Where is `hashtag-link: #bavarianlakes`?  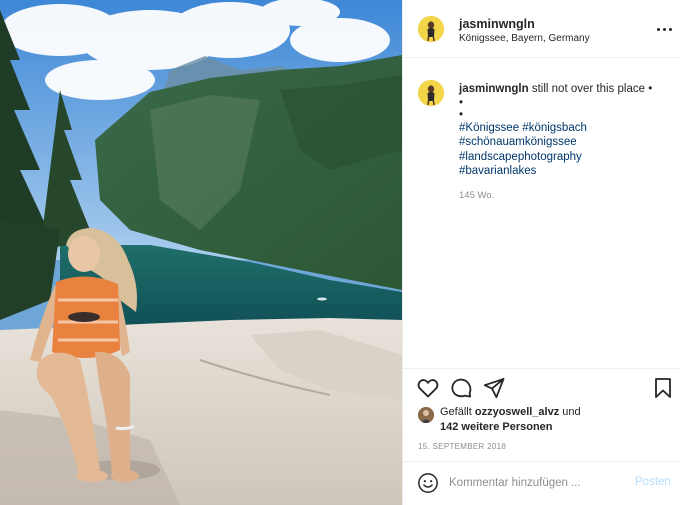 hashtag-link: #bavarianlakes is located at coordinates (565, 171).